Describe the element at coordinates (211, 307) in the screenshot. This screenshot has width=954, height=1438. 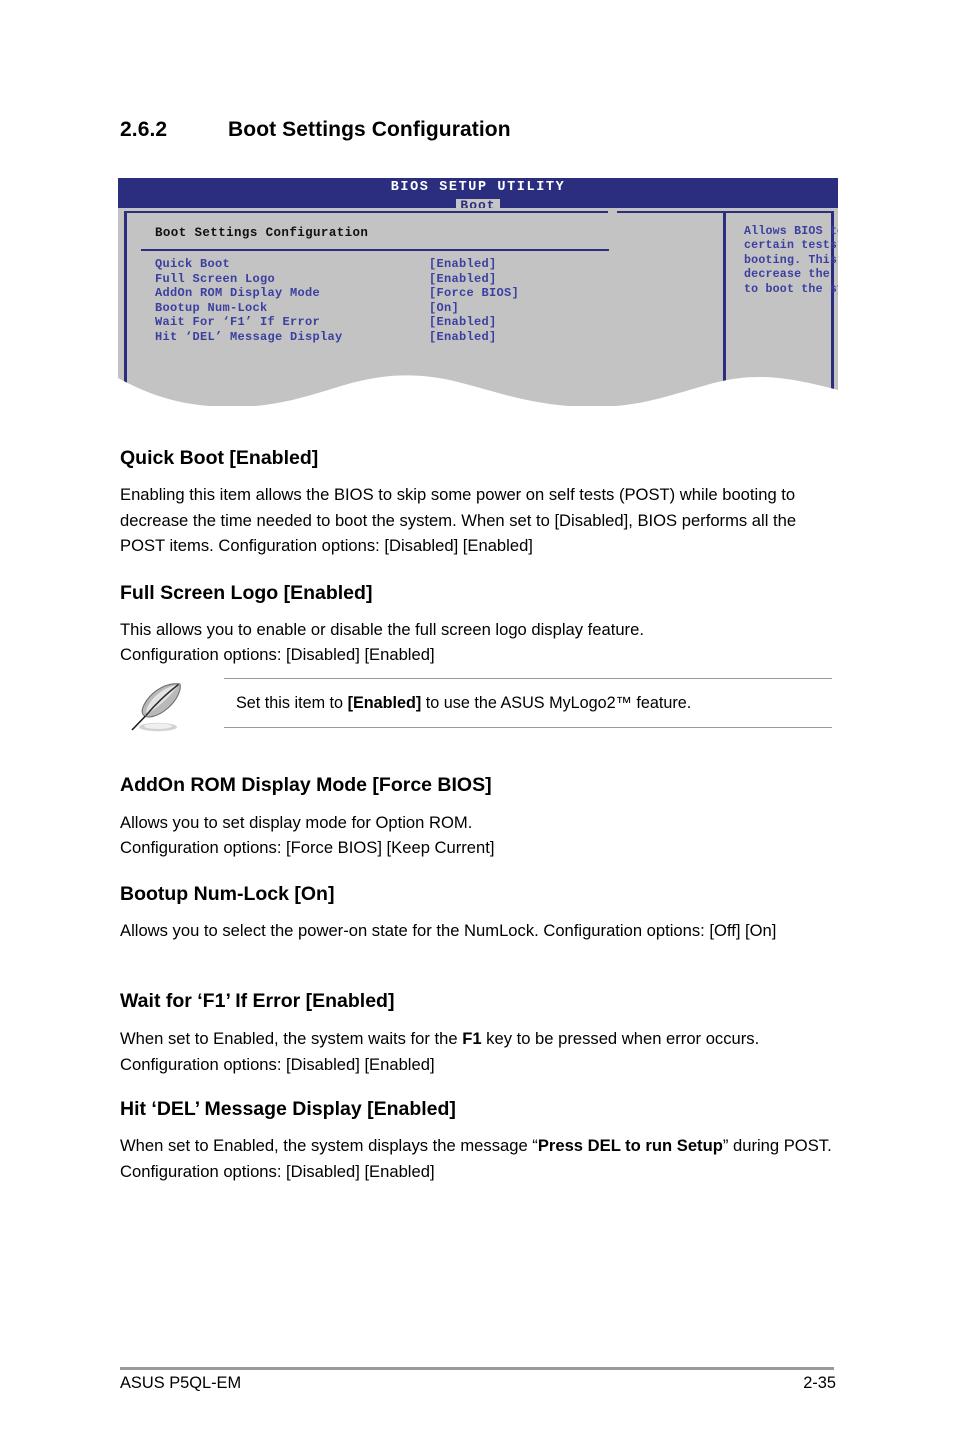
I see `bios-item-label: Bootup Num-Lock` at that location.